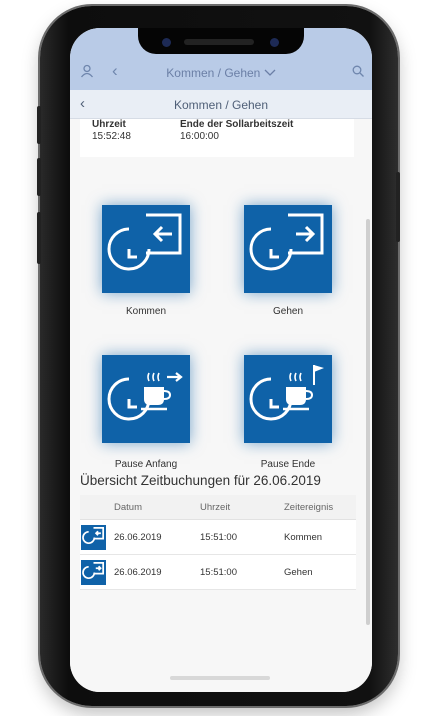  I want to click on page-title: Kommen / Gehen, so click(221, 105).